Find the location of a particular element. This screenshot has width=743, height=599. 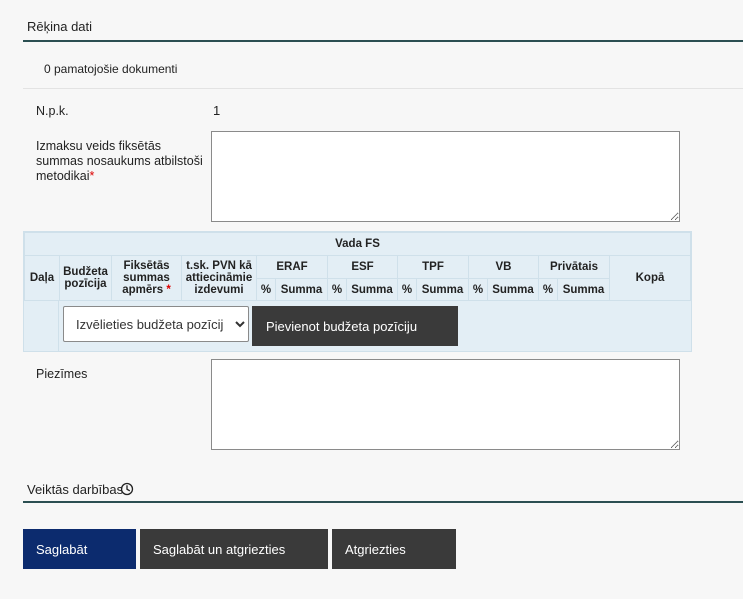

cost-type-label-line3: metodikai is located at coordinates (63, 176).